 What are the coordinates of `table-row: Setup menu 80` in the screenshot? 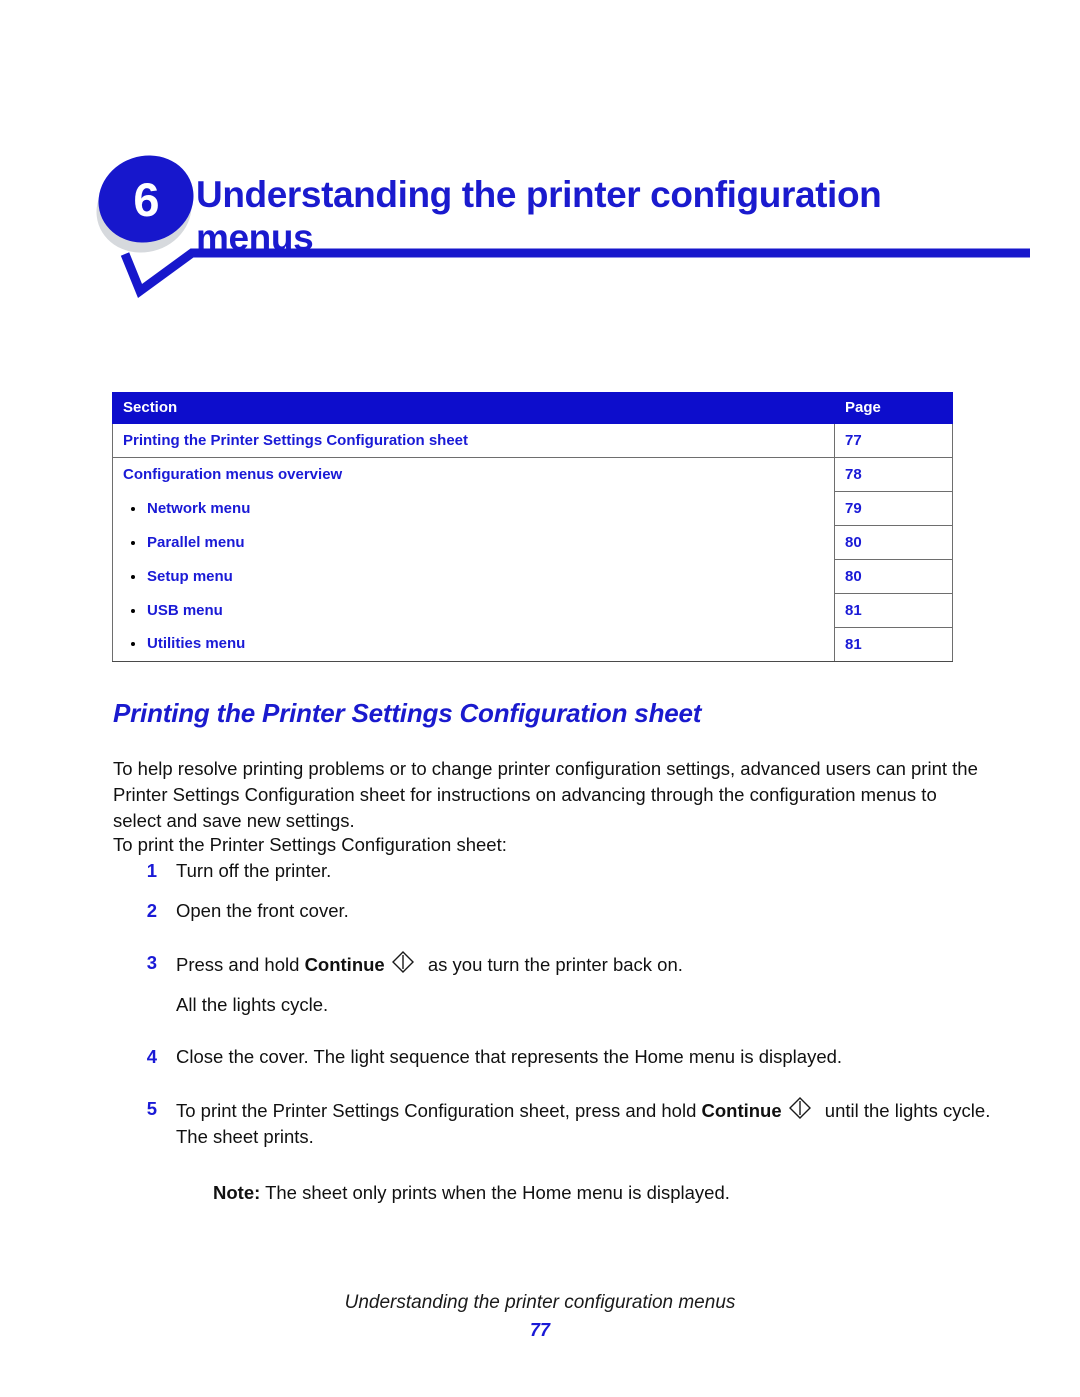 It's located at (532, 576).